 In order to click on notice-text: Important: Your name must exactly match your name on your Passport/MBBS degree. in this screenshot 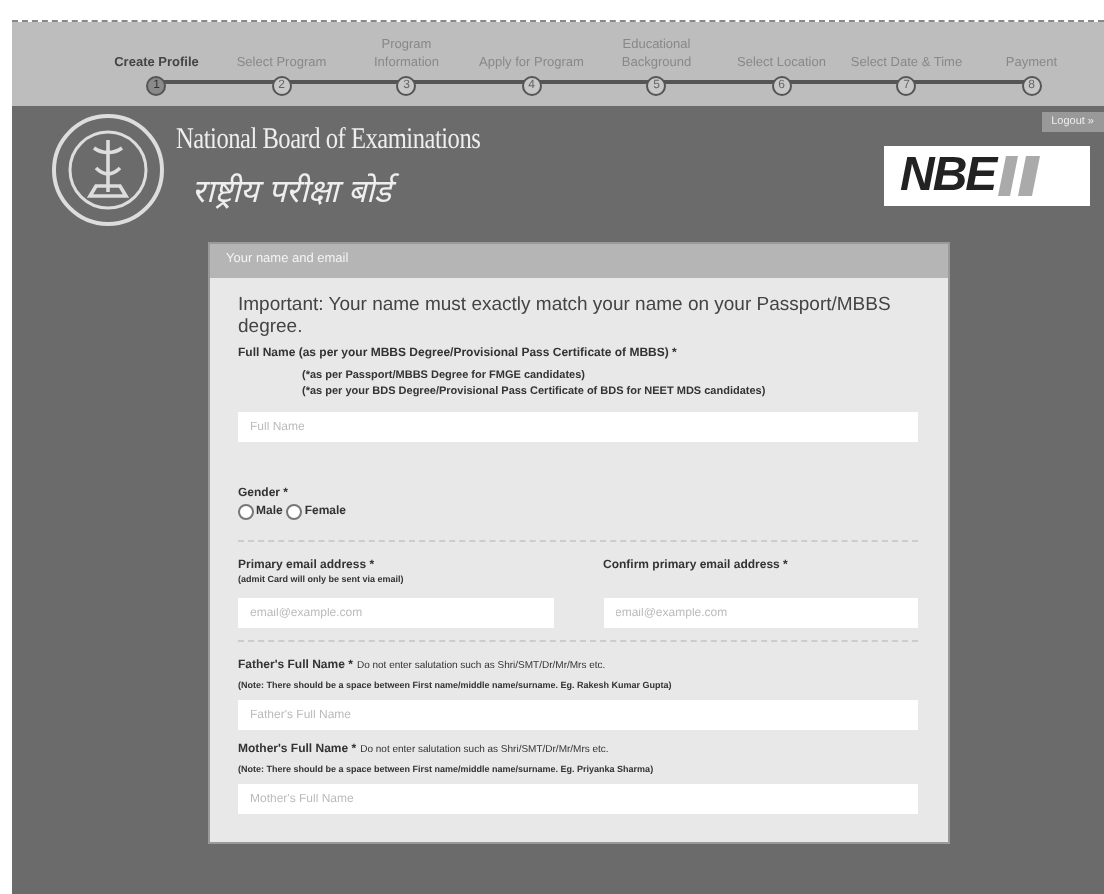, I will do `click(565, 317)`.